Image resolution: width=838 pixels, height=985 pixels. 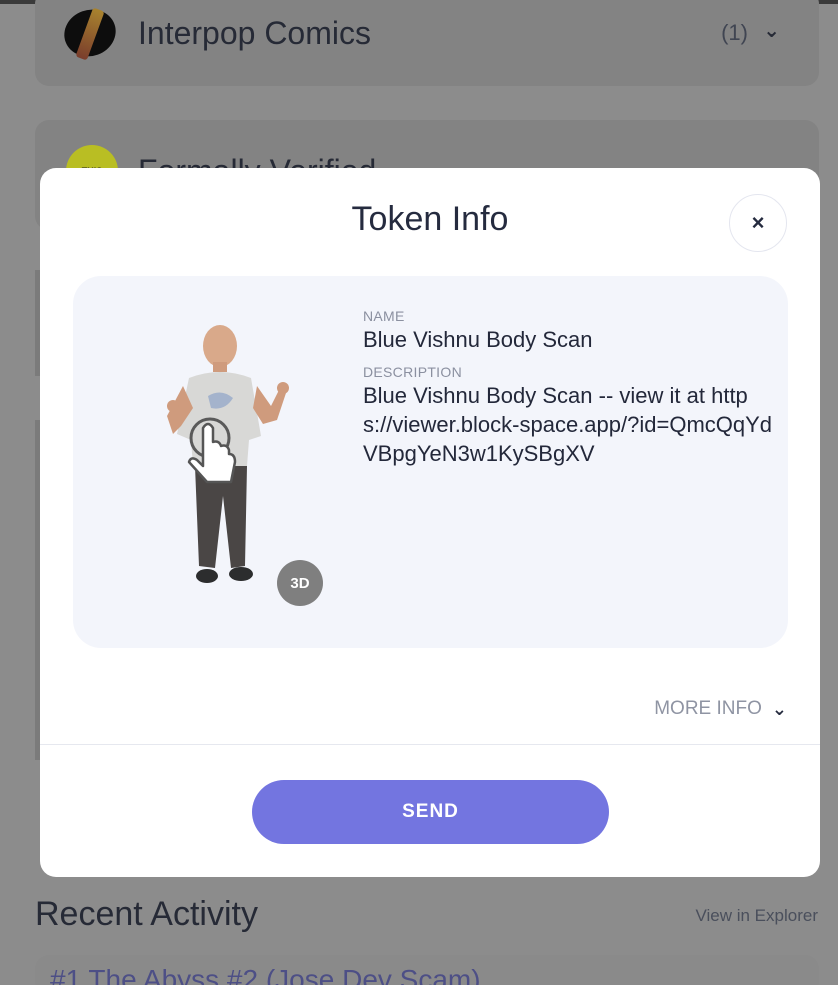 I want to click on modal-title: Token Info, so click(x=430, y=219).